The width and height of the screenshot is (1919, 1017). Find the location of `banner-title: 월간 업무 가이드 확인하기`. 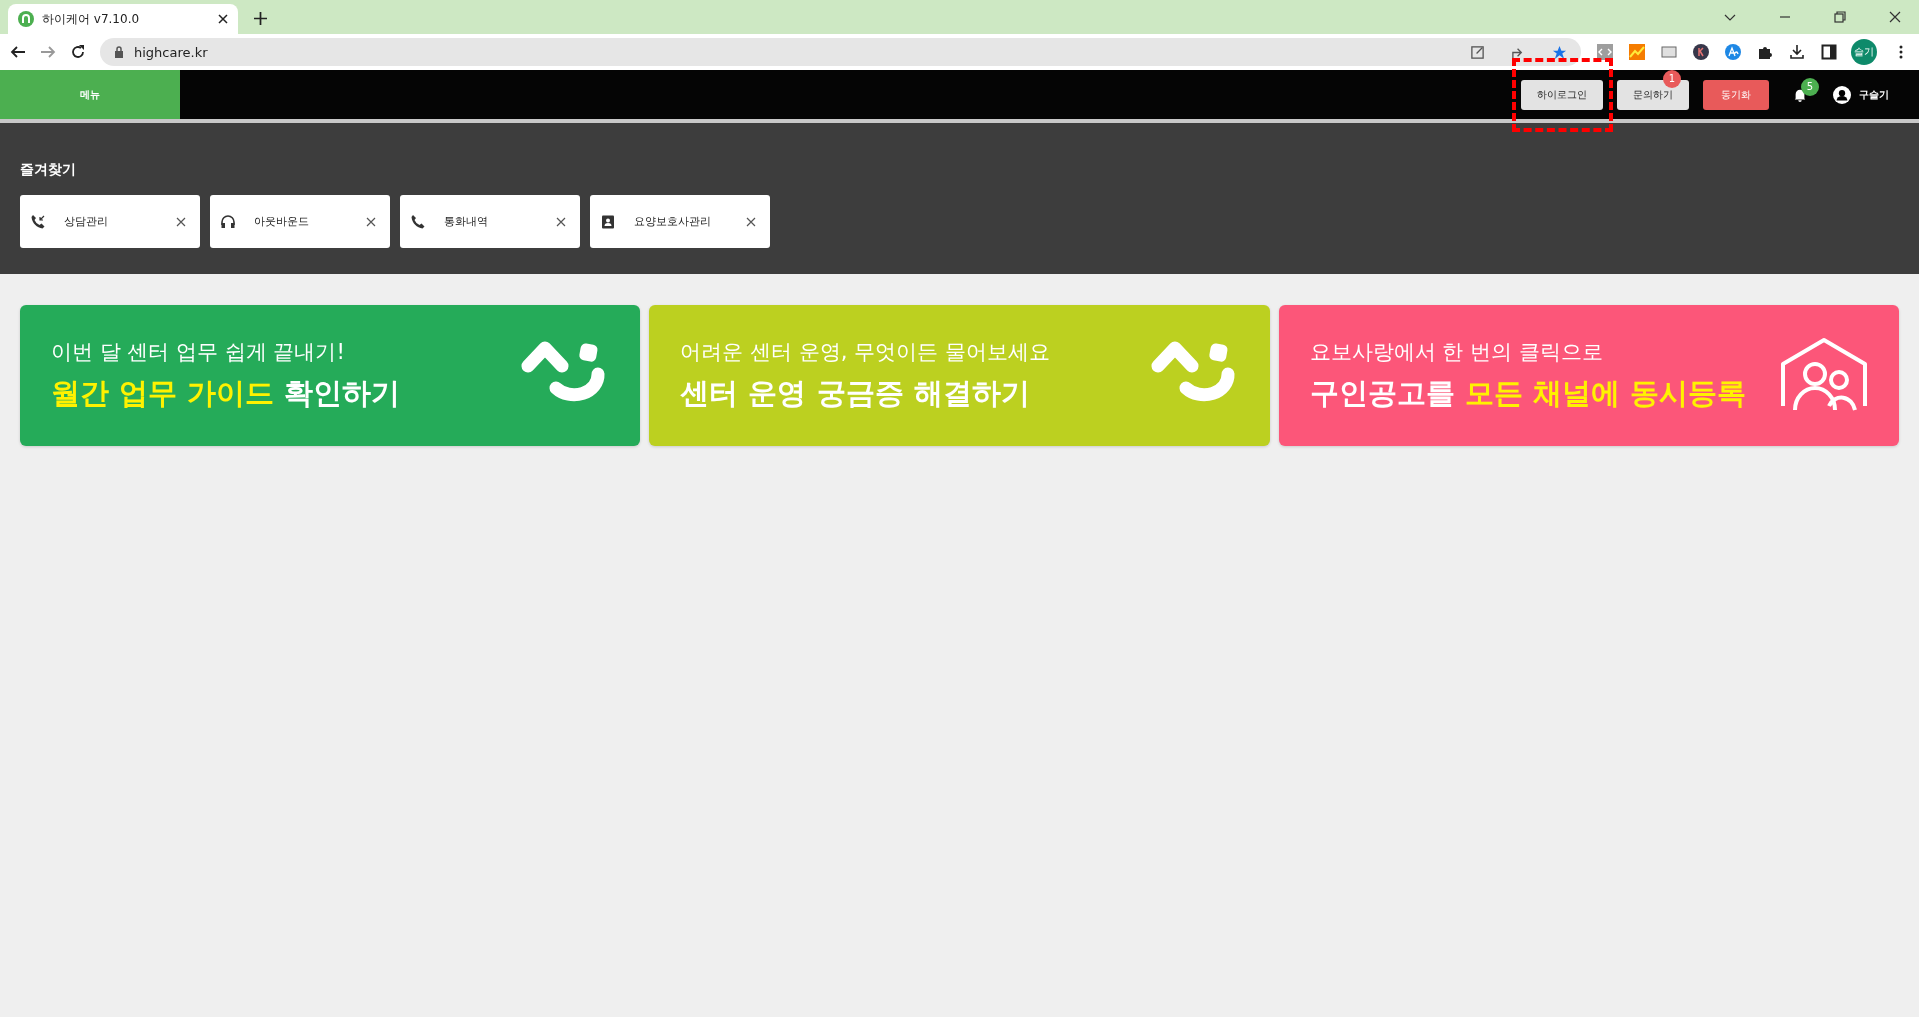

banner-title: 월간 업무 가이드 확인하기 is located at coordinates (226, 393).